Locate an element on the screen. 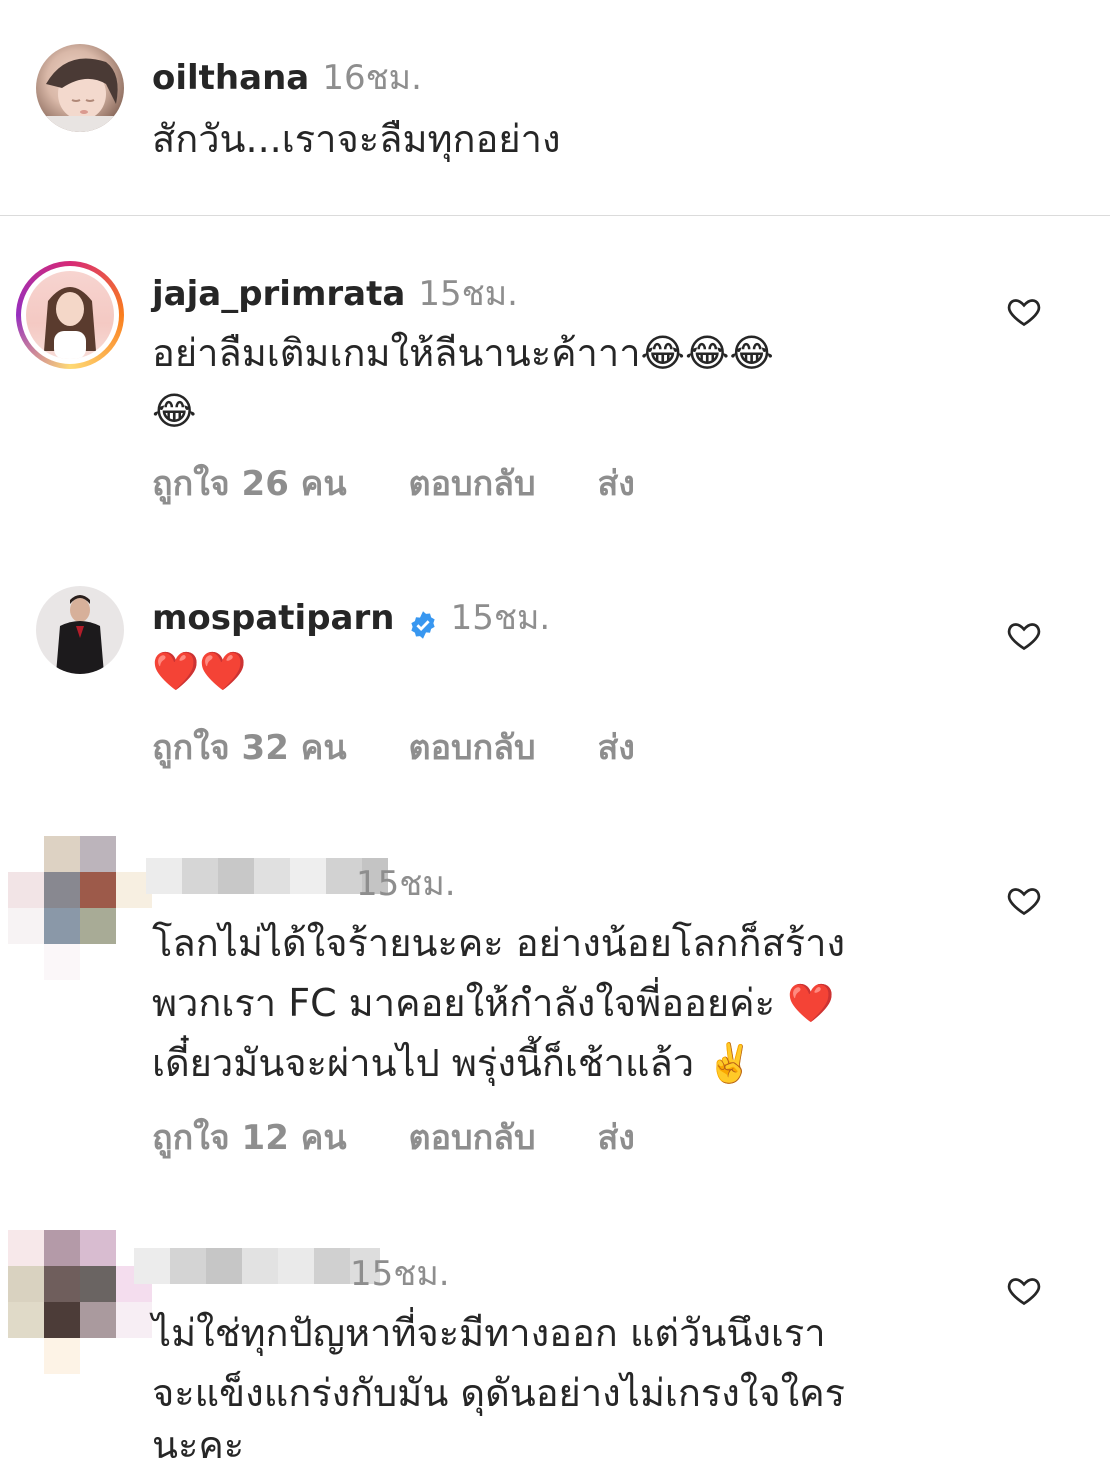  username: mospatiparn is located at coordinates (273, 618).